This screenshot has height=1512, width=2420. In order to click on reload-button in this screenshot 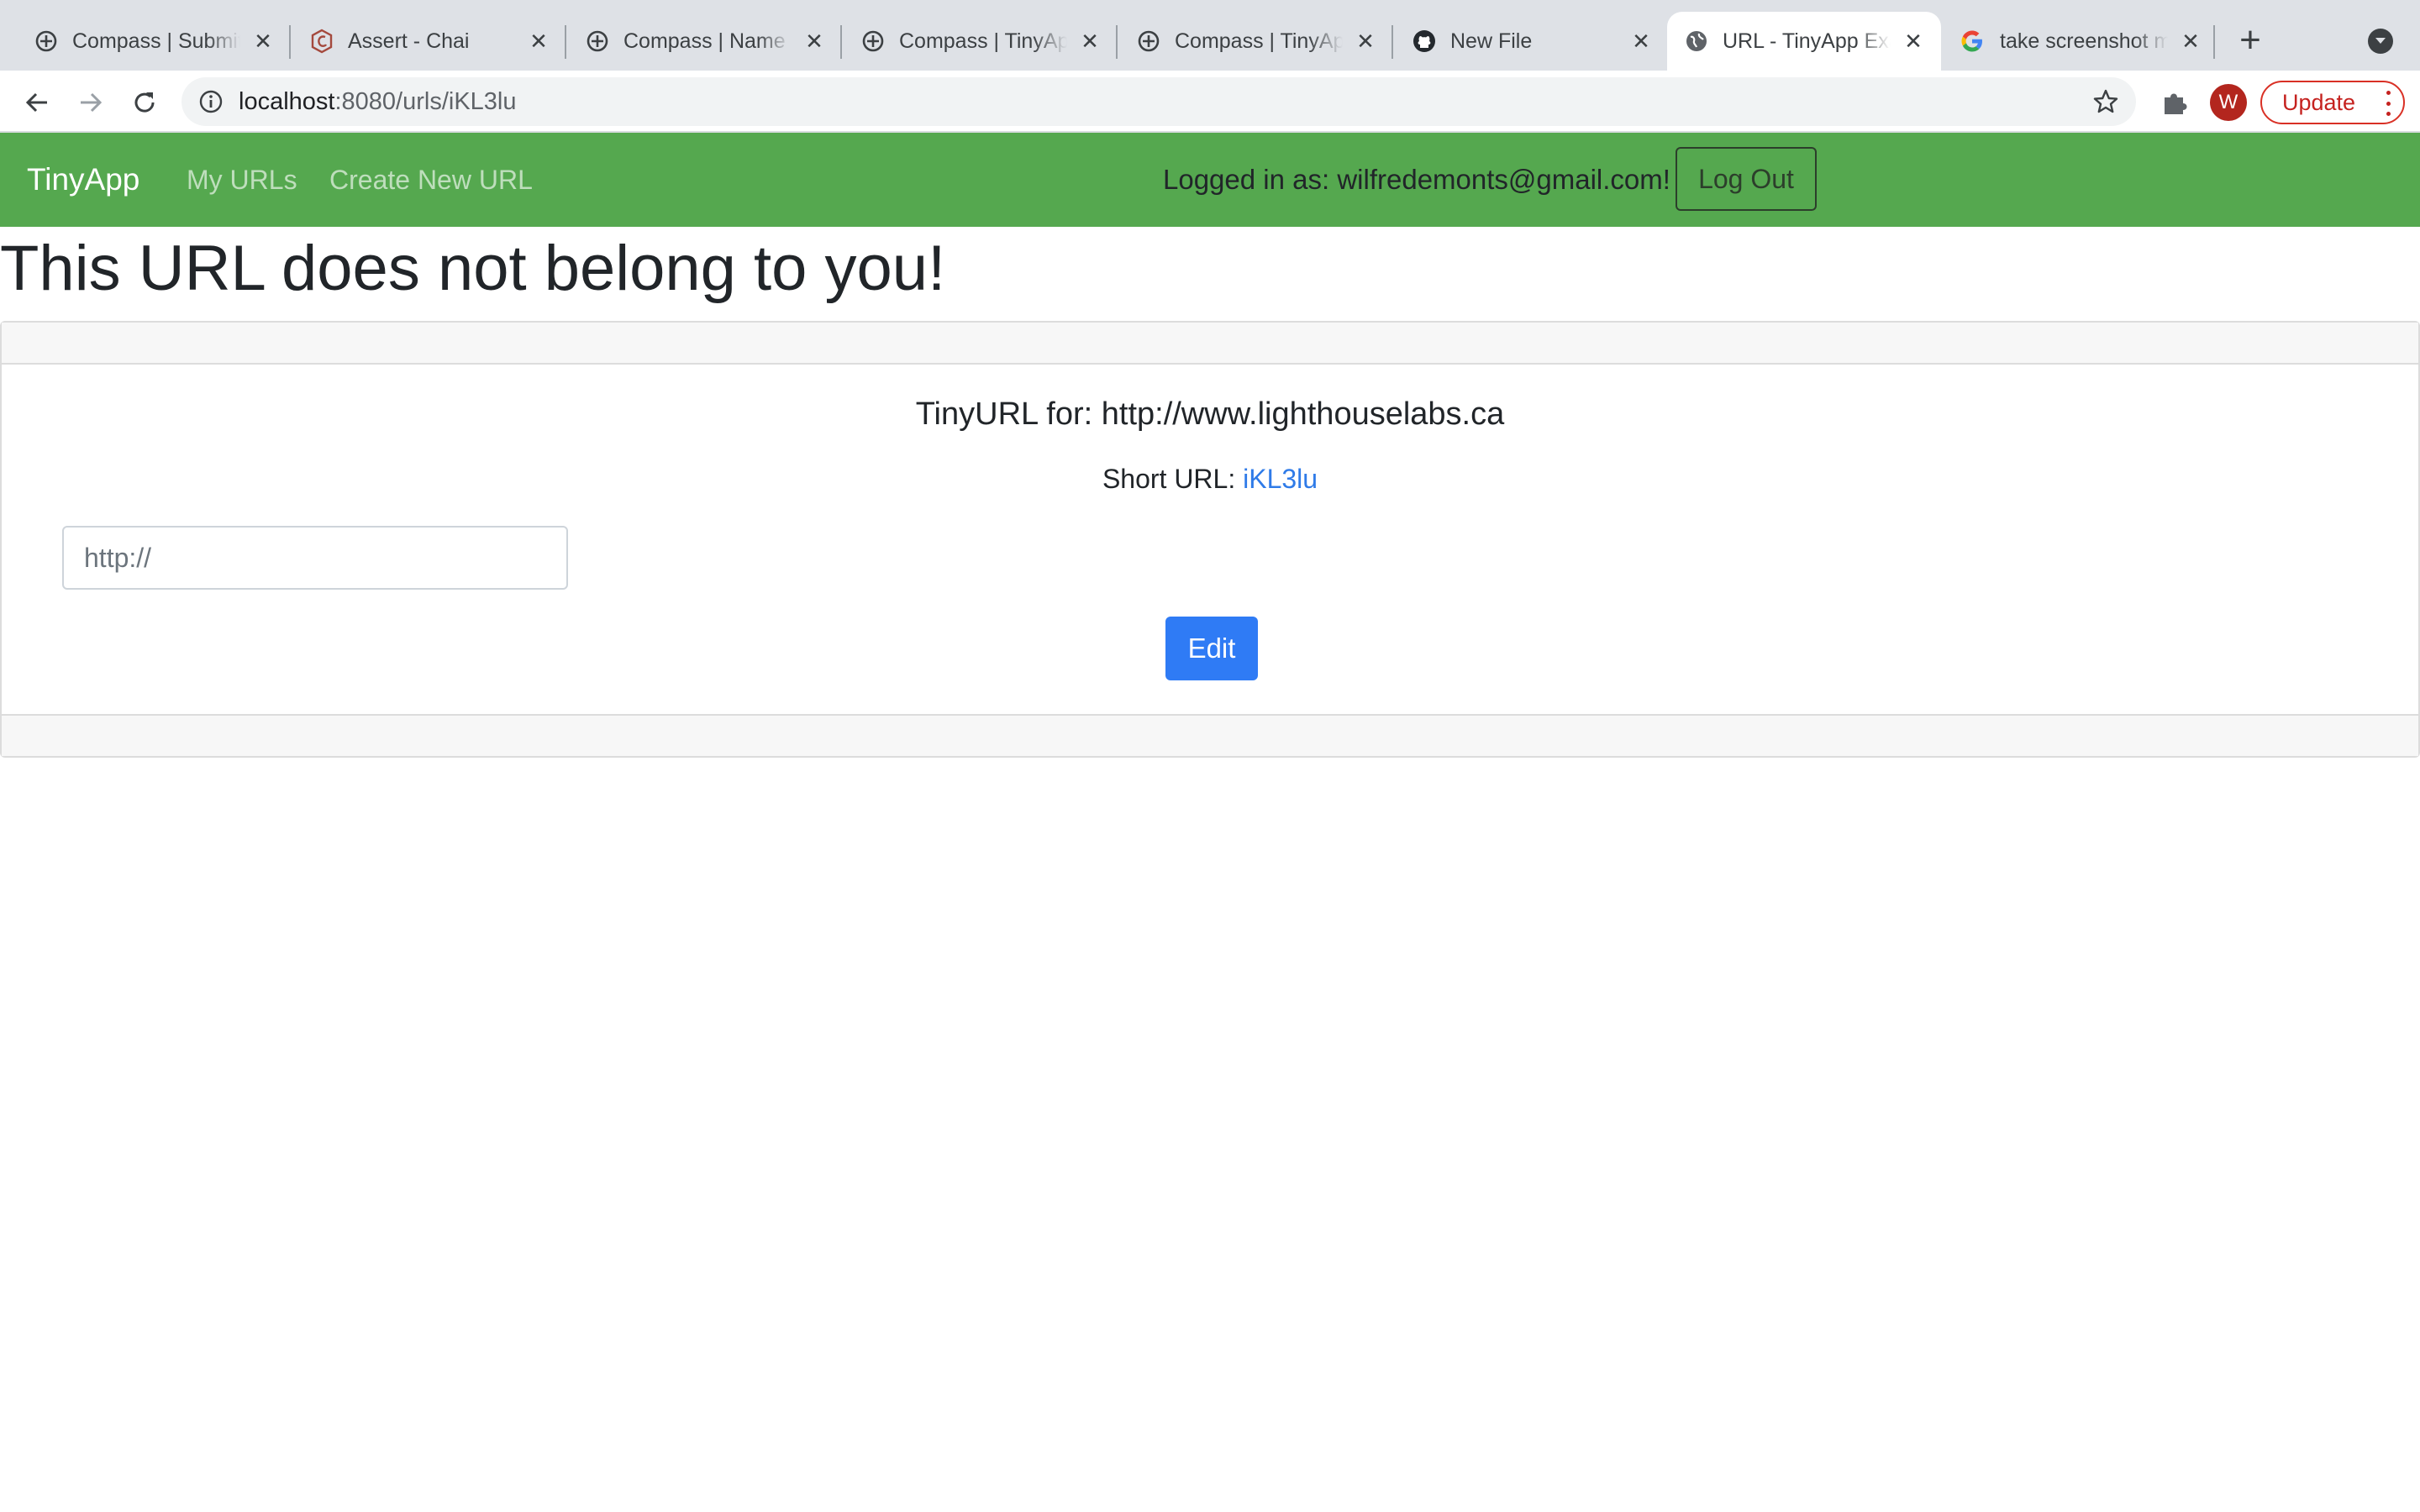, I will do `click(144, 102)`.